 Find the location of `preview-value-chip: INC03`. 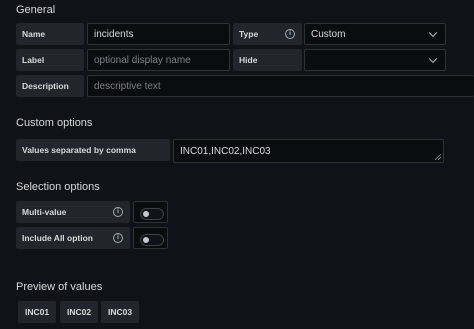

preview-value-chip: INC03 is located at coordinates (120, 312).